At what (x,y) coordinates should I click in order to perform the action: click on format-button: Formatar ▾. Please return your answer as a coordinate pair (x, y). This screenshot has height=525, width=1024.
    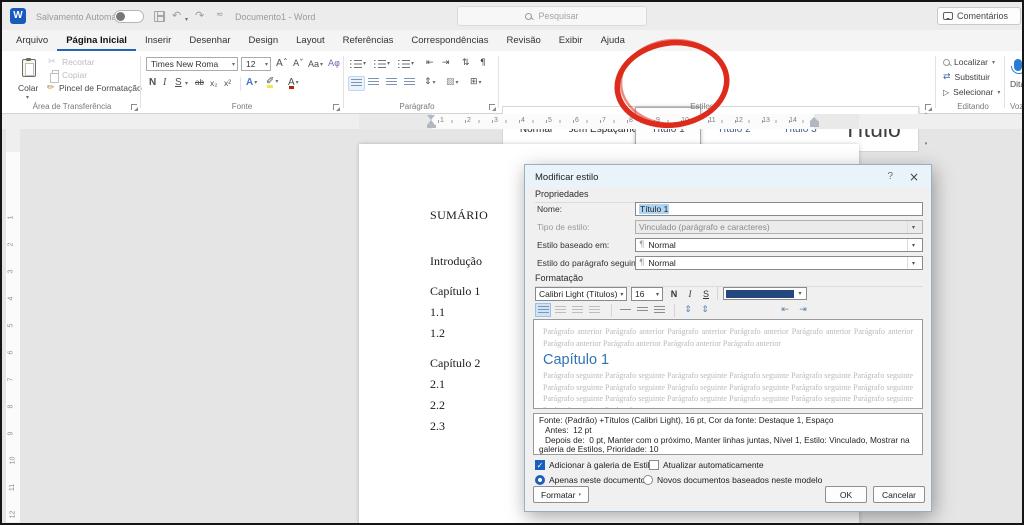
    Looking at the image, I should click on (561, 494).